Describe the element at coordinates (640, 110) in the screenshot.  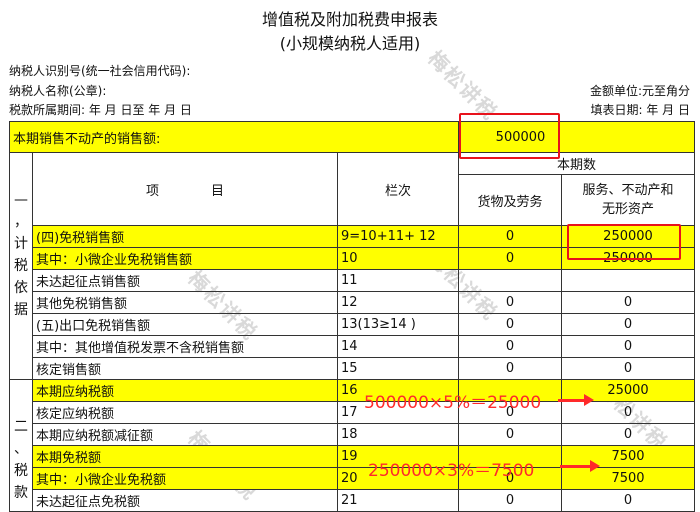
I see `fill-date-label: 填表日期: 年 月 日` at that location.